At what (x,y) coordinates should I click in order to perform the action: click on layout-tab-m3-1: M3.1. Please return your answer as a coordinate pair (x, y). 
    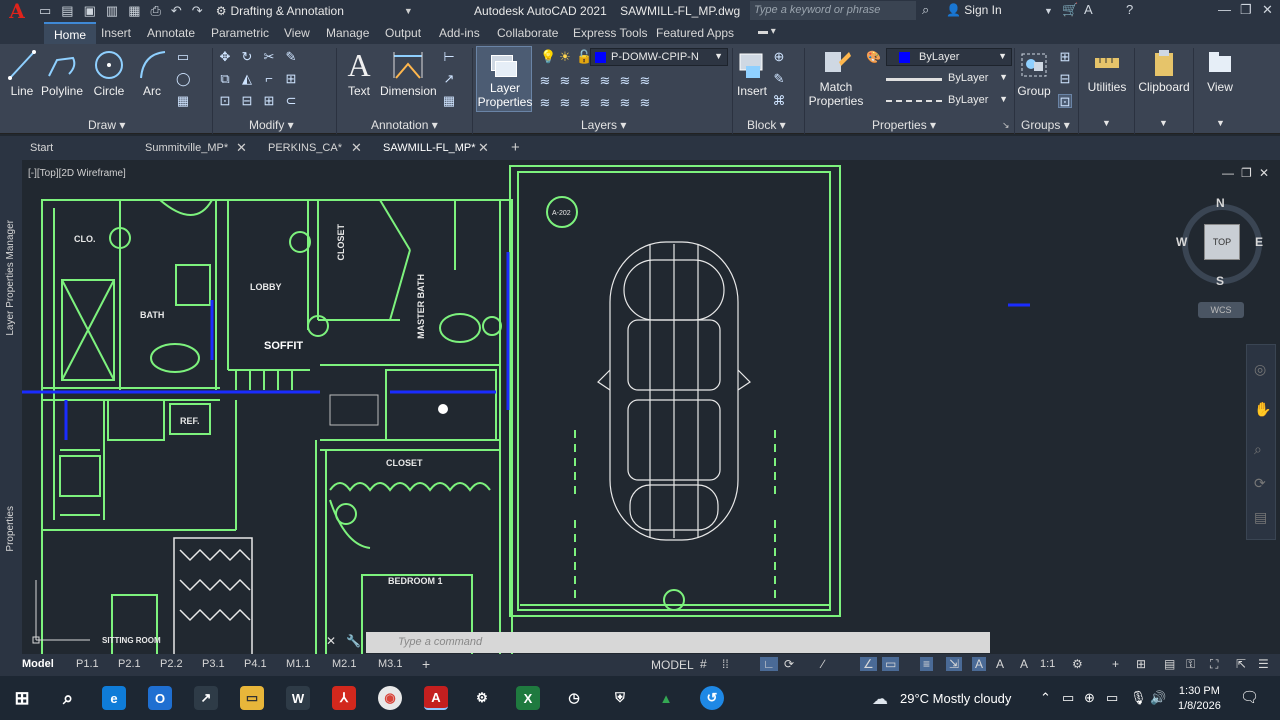
    Looking at the image, I should click on (390, 664).